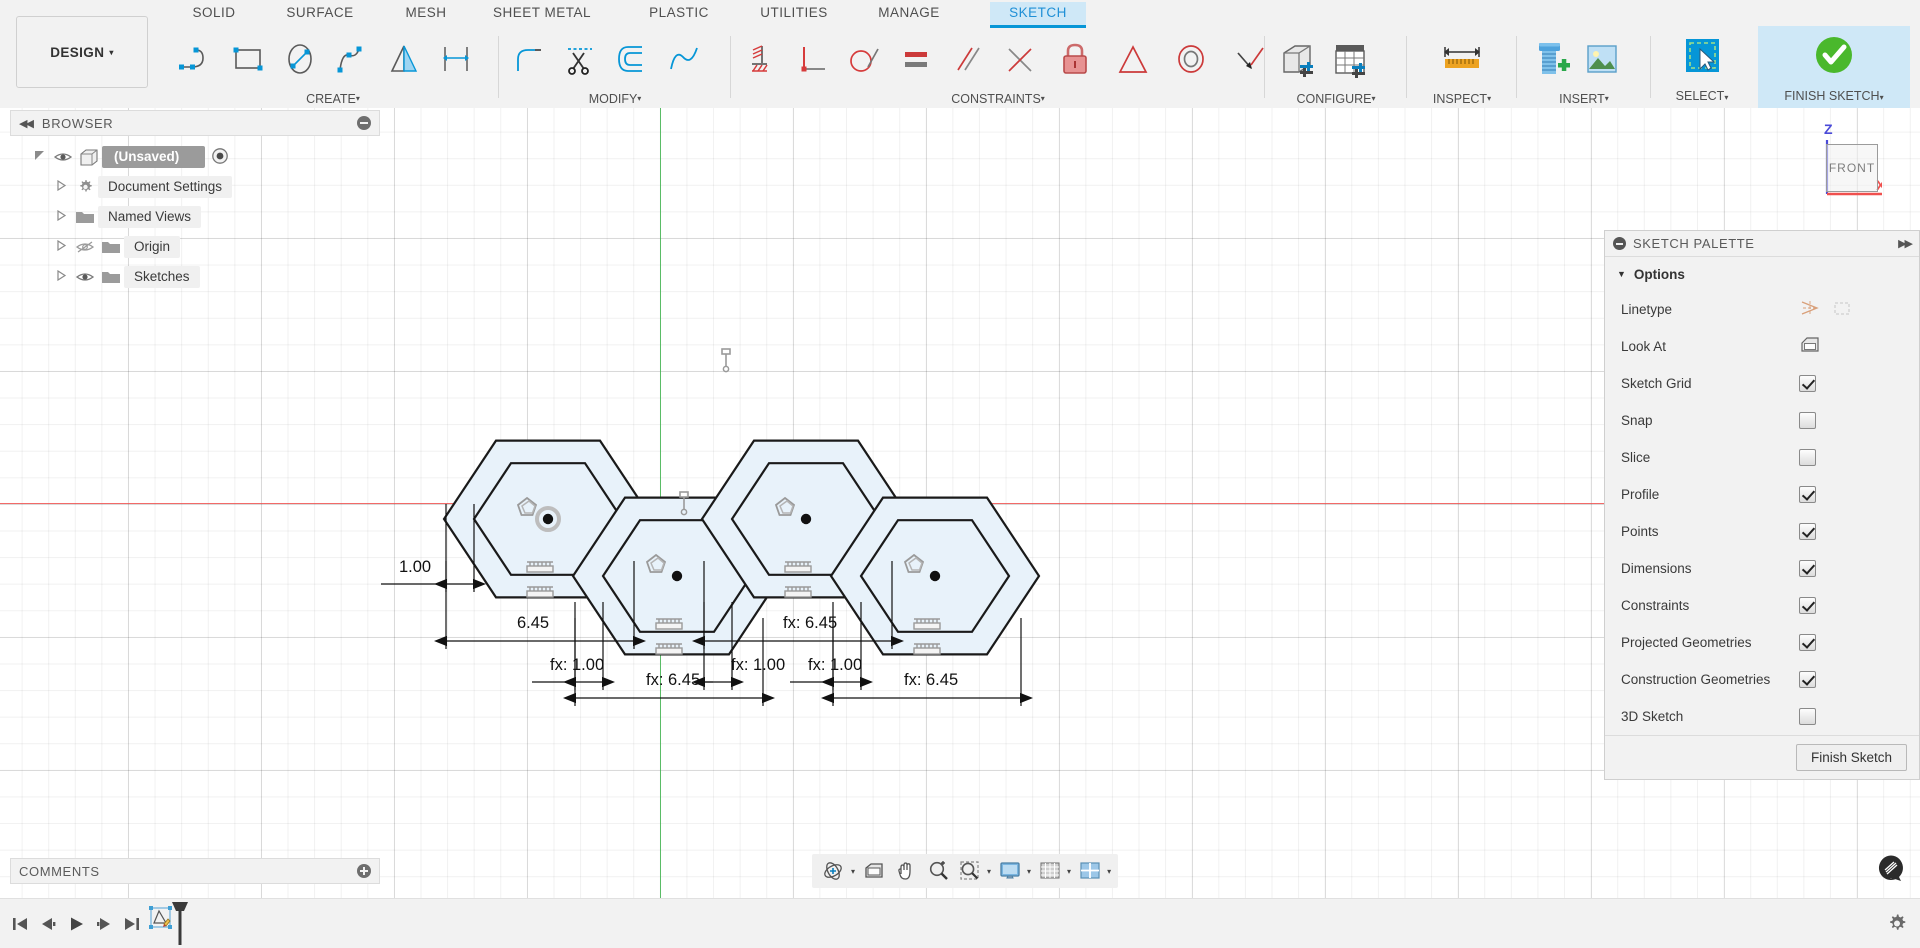  I want to click on checkbox-profile, so click(1807, 494).